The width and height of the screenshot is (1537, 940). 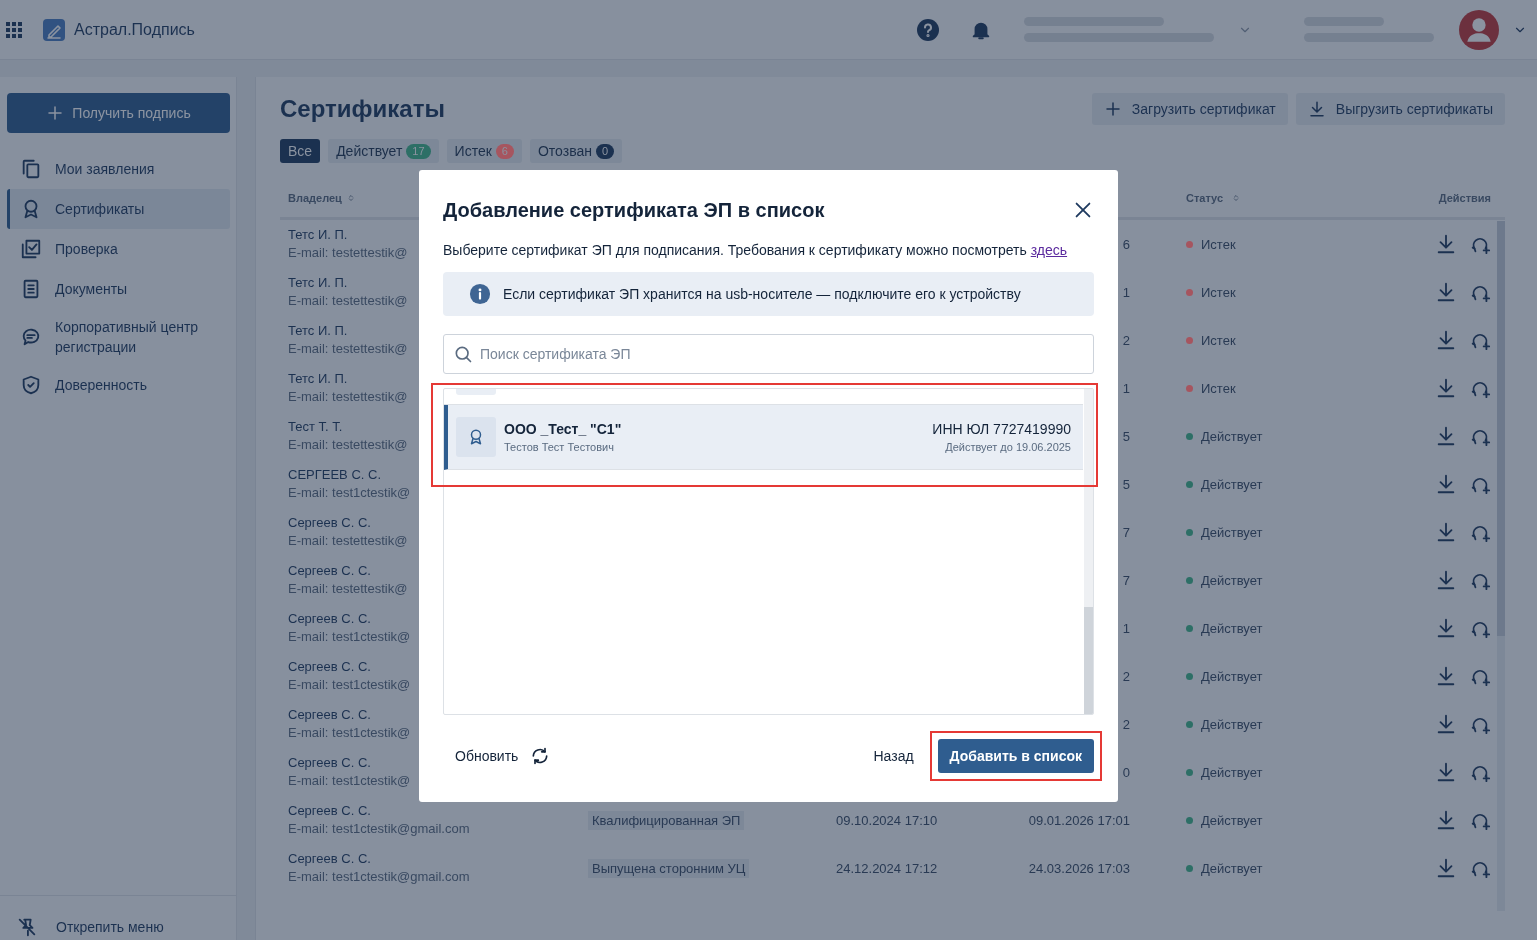 I want to click on refresh-button: Обновить, so click(x=500, y=756).